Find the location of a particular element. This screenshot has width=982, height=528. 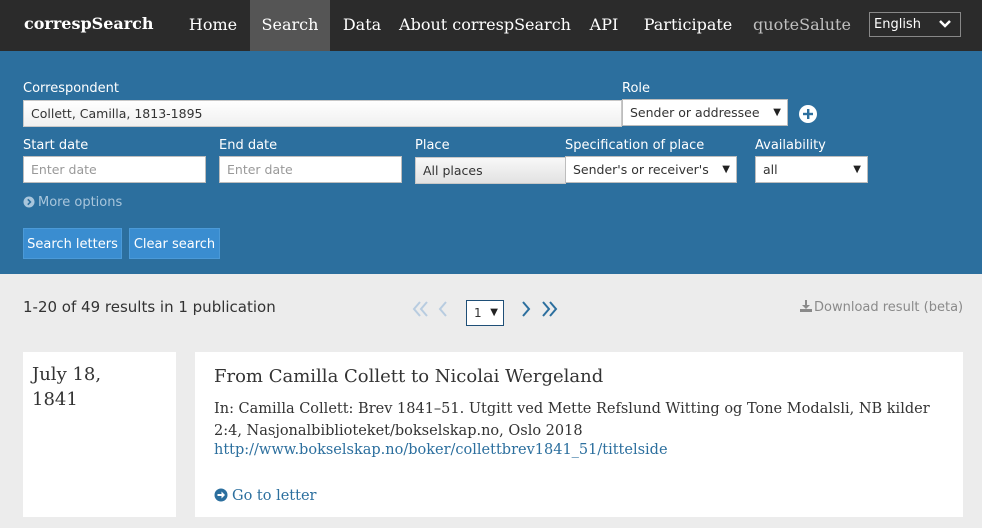

place-label: Place is located at coordinates (432, 145).